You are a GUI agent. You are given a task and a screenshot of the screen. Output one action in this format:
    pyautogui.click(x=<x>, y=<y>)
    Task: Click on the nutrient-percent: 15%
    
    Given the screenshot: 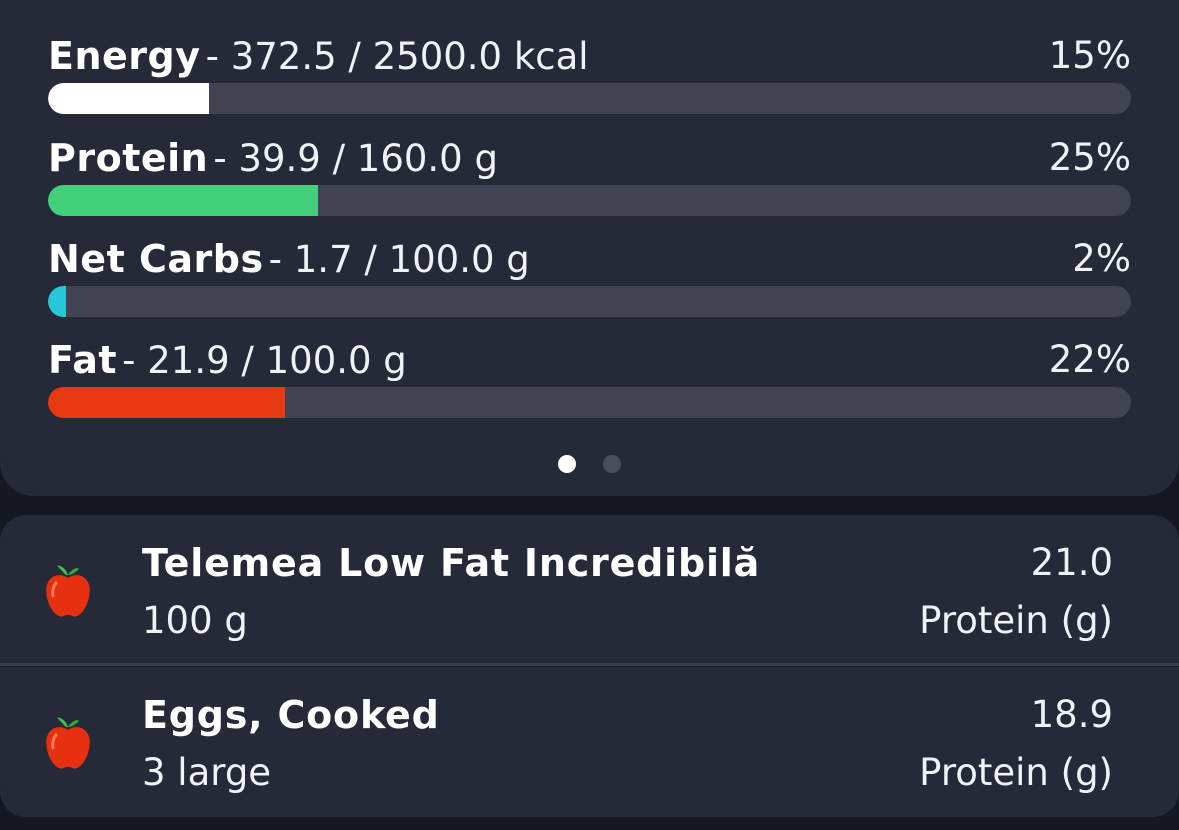 What is the action you would take?
    pyautogui.click(x=1089, y=55)
    